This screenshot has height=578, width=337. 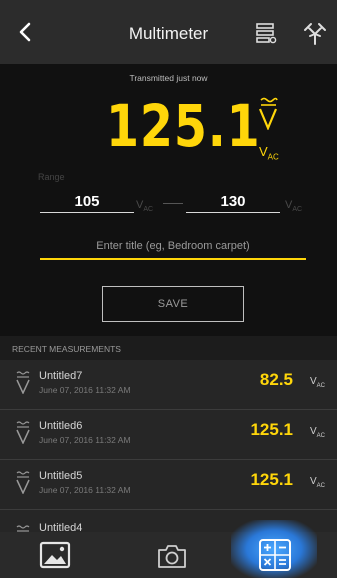 What do you see at coordinates (51, 177) in the screenshot?
I see `range-label: Range` at bounding box center [51, 177].